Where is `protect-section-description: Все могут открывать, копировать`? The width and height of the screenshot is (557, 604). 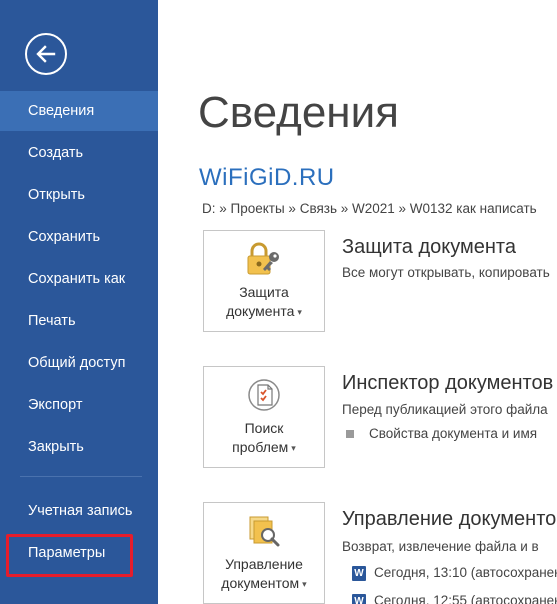
protect-section-description: Все могут открывать, копировать is located at coordinates (446, 272).